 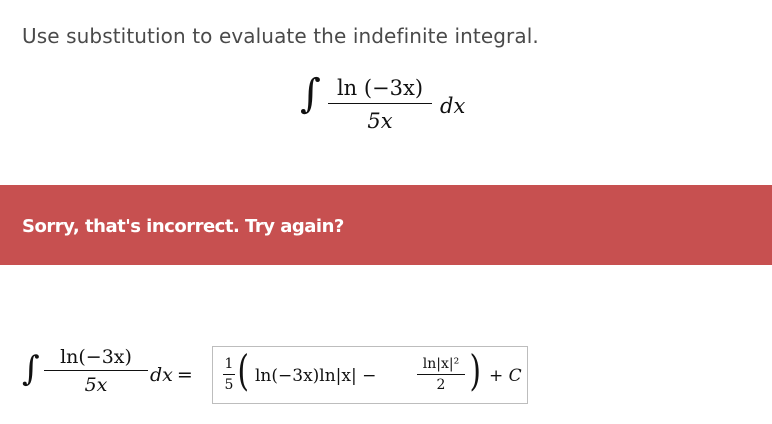 What do you see at coordinates (31, 369) in the screenshot?
I see `answer-integral-sign: ∫` at bounding box center [31, 369].